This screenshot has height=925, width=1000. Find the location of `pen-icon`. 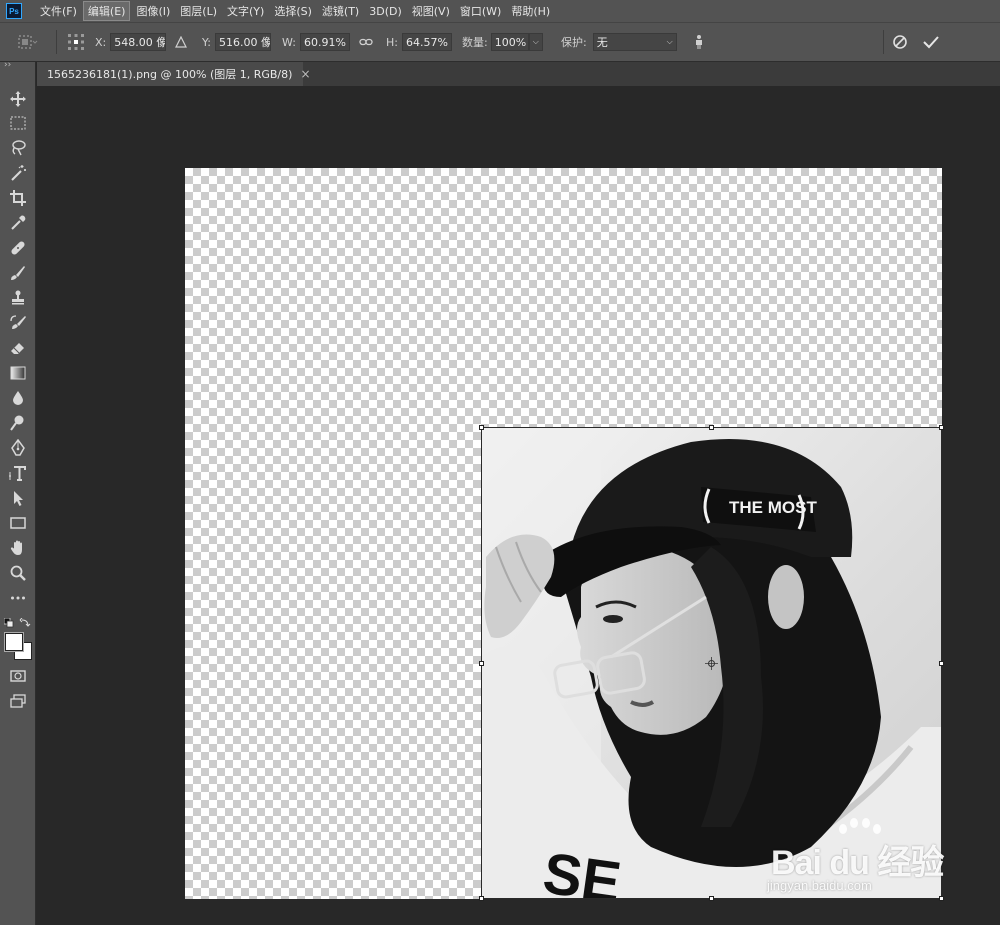

pen-icon is located at coordinates (18, 447).